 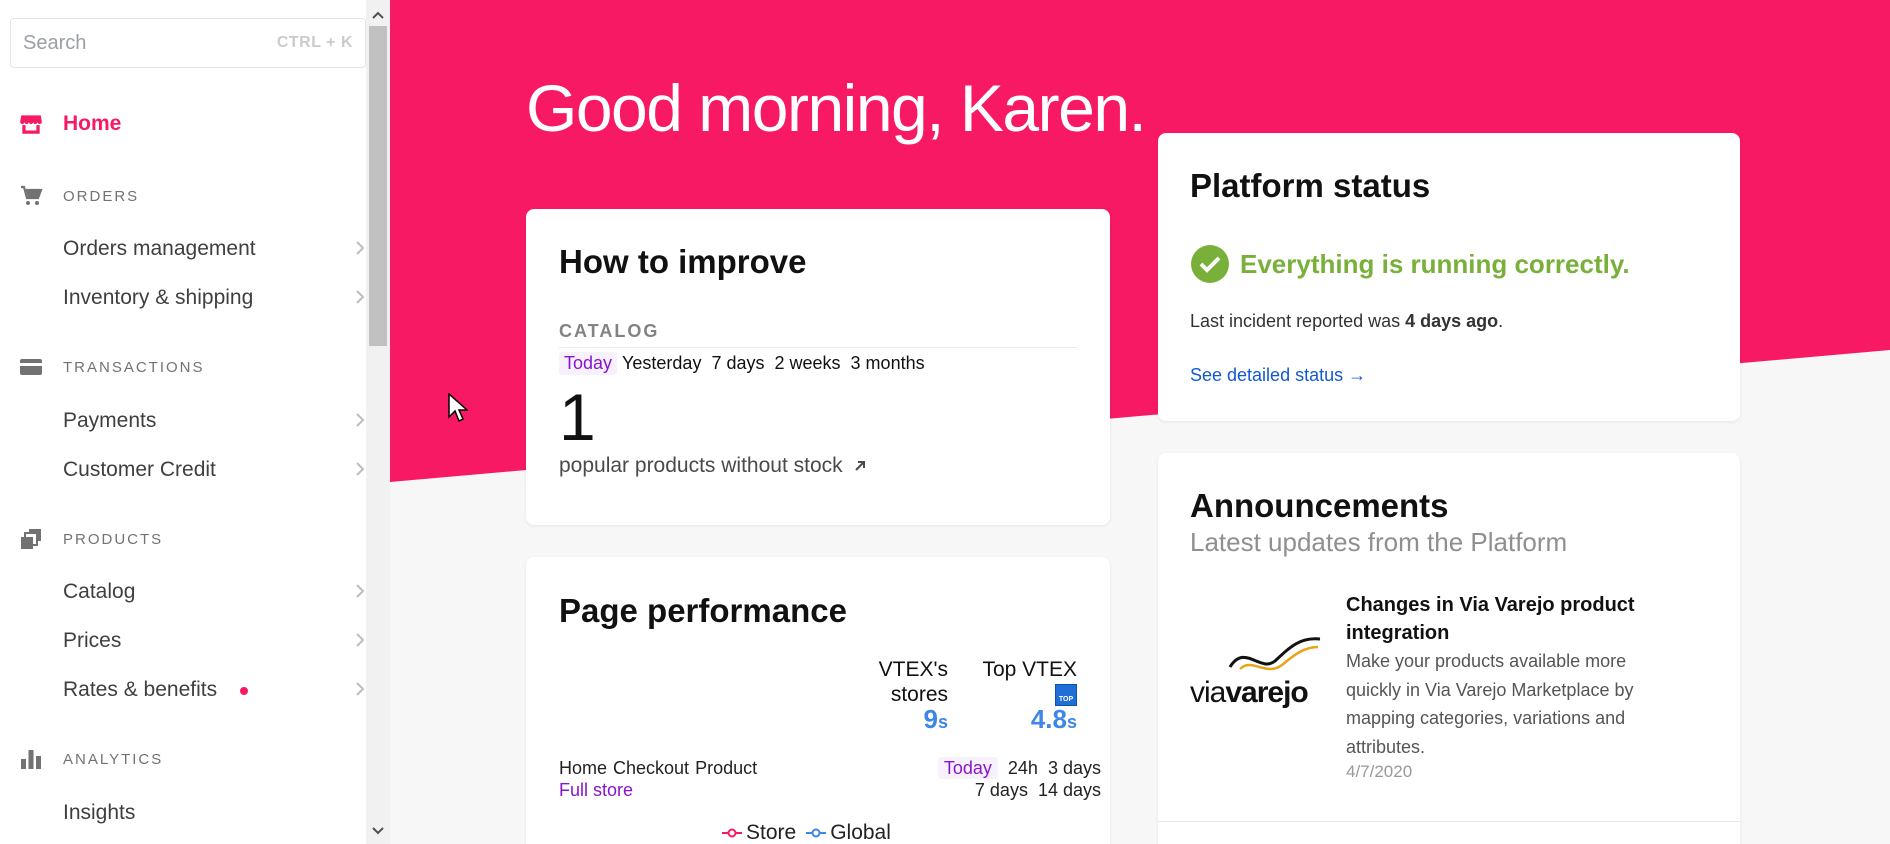 I want to click on range-tab-today: Today, so click(x=967, y=768).